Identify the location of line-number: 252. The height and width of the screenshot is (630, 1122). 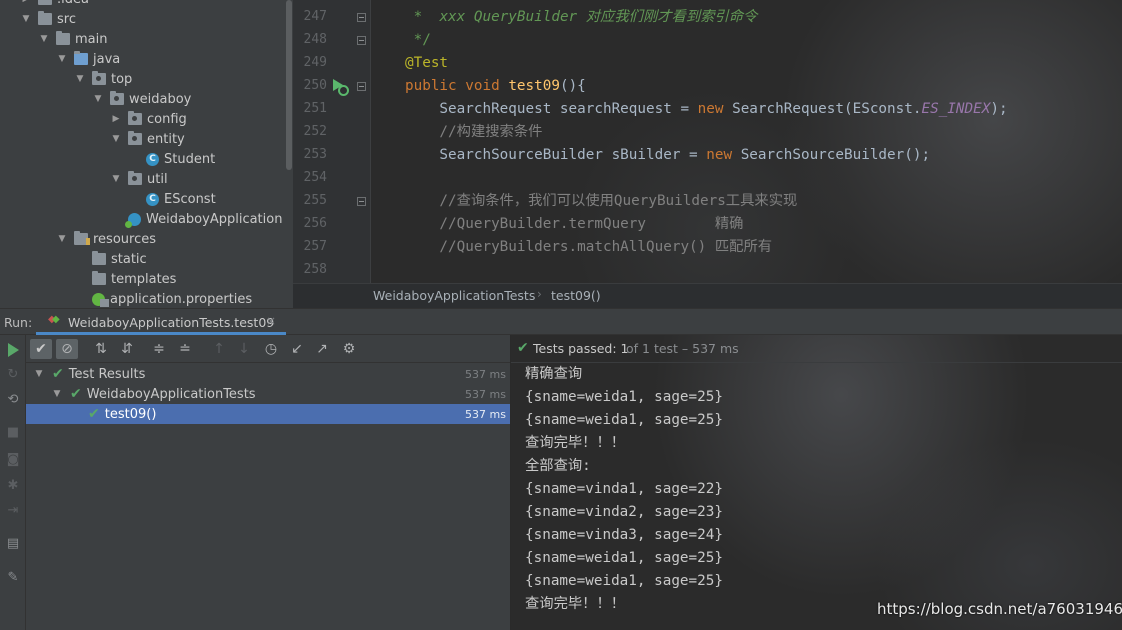
(315, 131).